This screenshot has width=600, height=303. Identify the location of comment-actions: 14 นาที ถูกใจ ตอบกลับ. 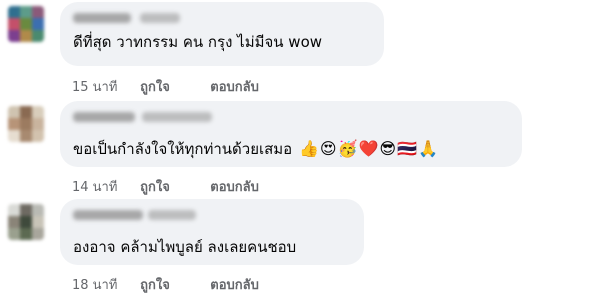
(165, 186).